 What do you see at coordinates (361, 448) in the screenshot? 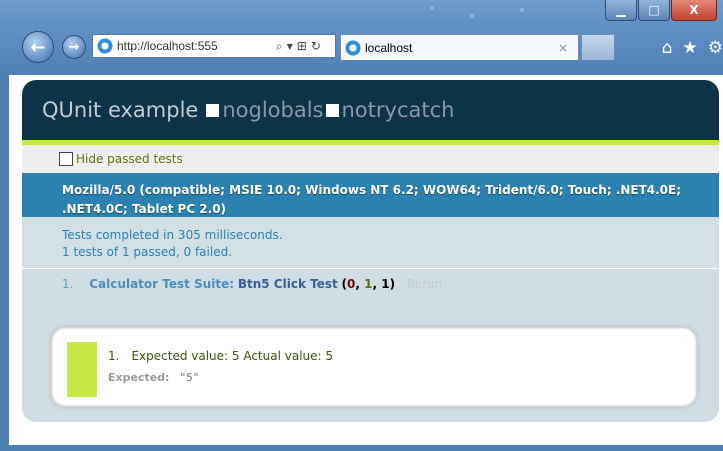
I see `window-frame-bottom` at bounding box center [361, 448].